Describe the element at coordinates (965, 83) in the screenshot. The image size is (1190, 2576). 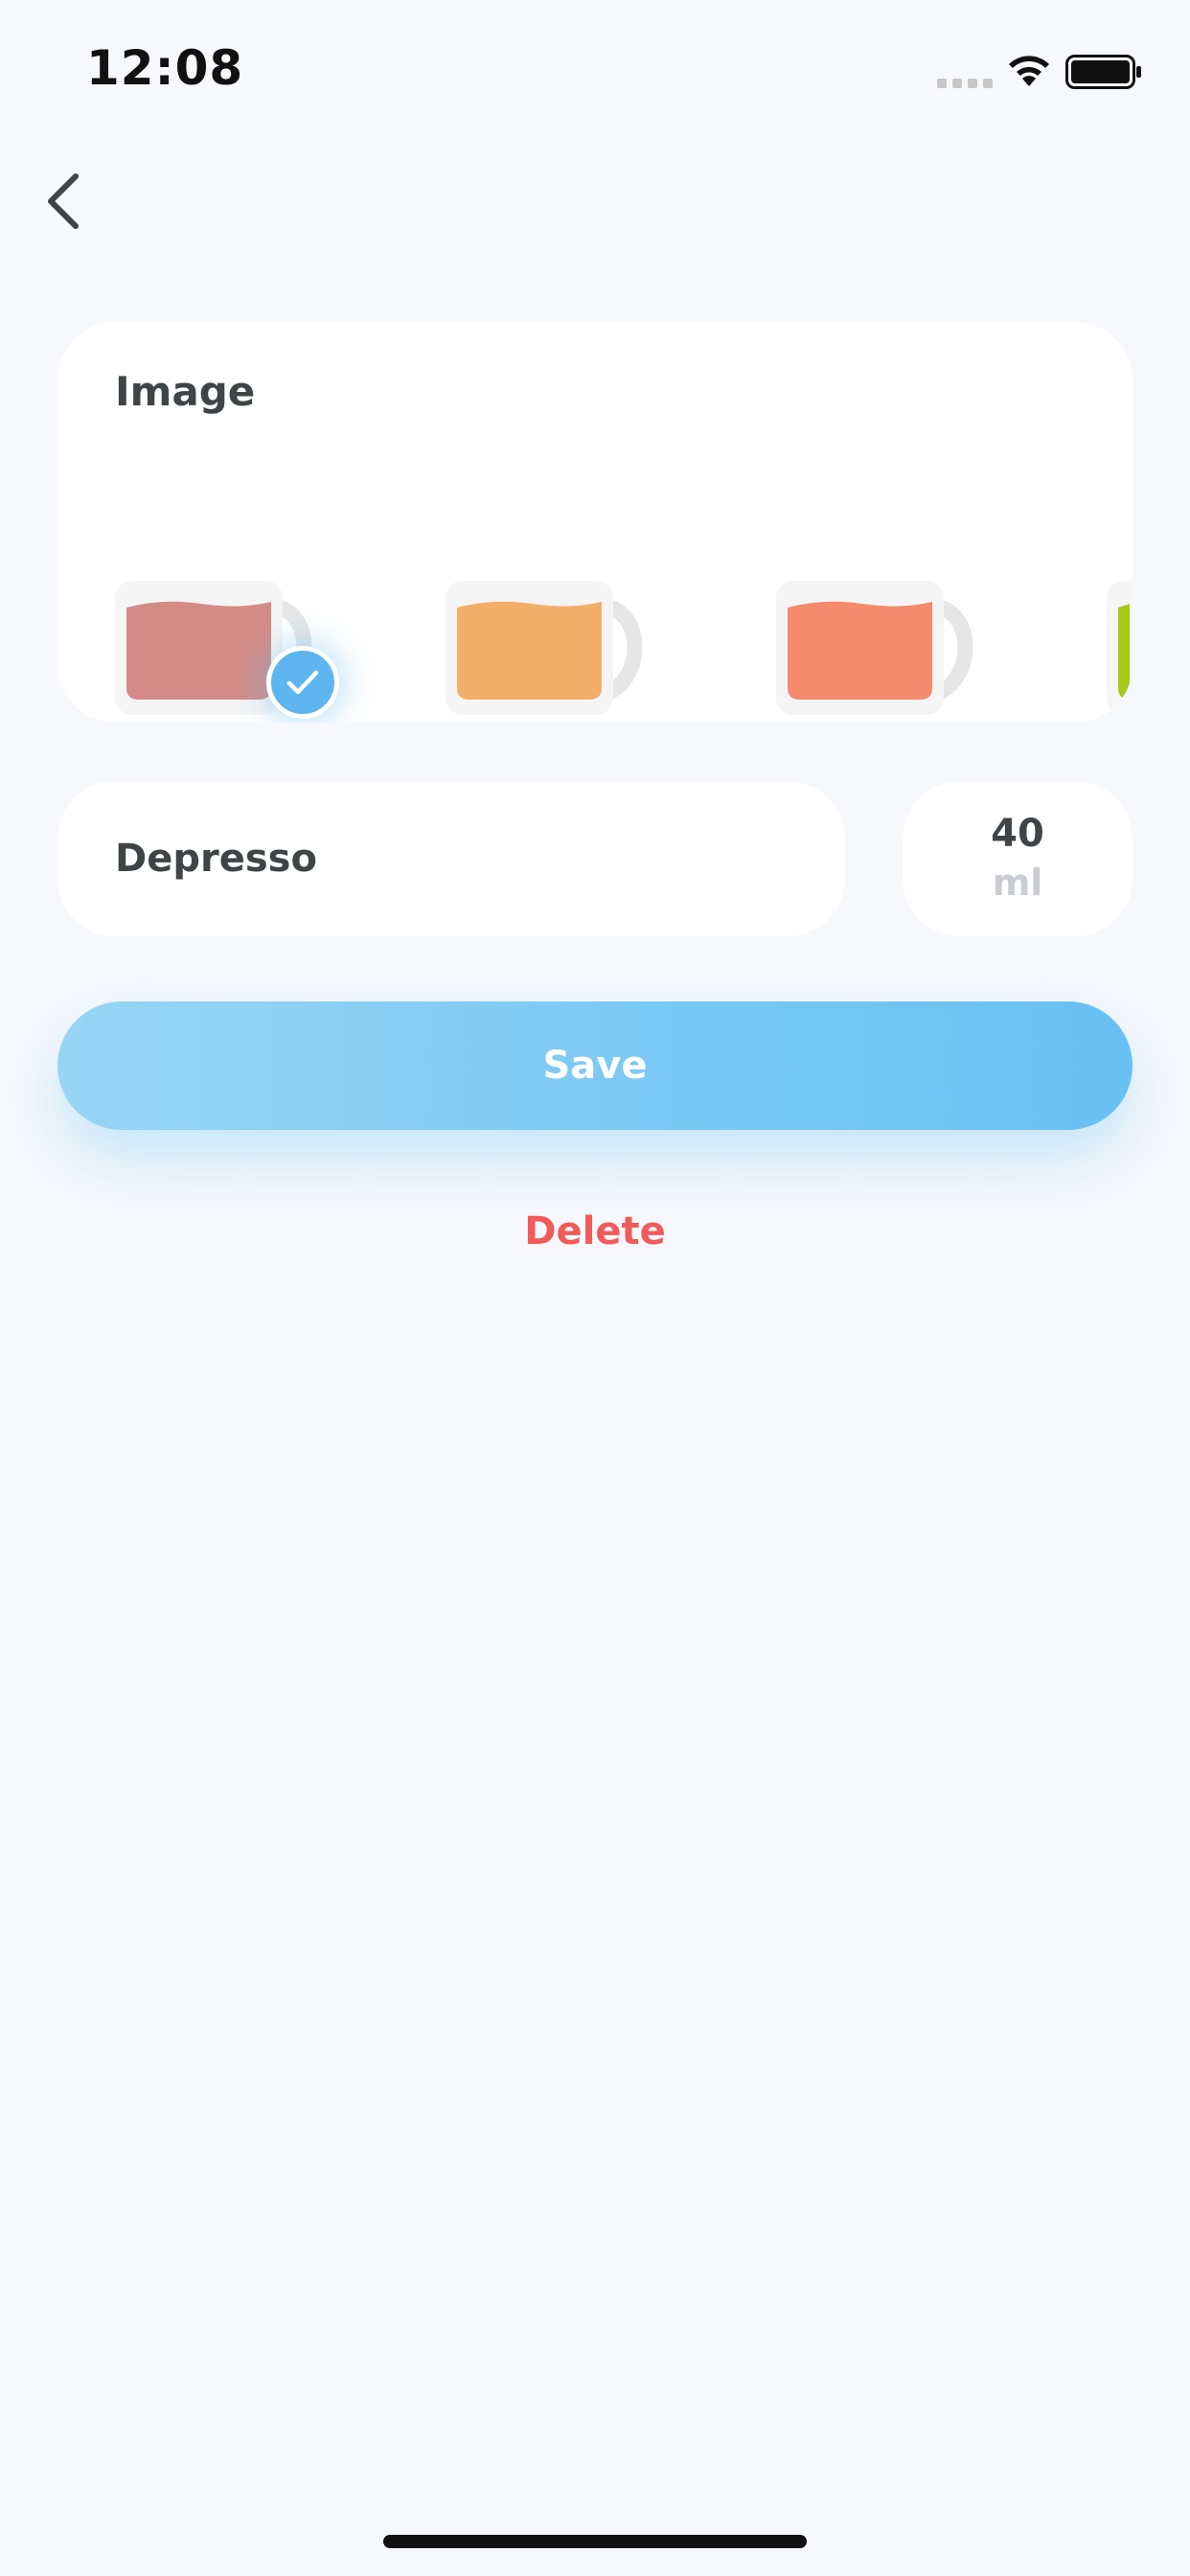
I see `signal-icon` at that location.